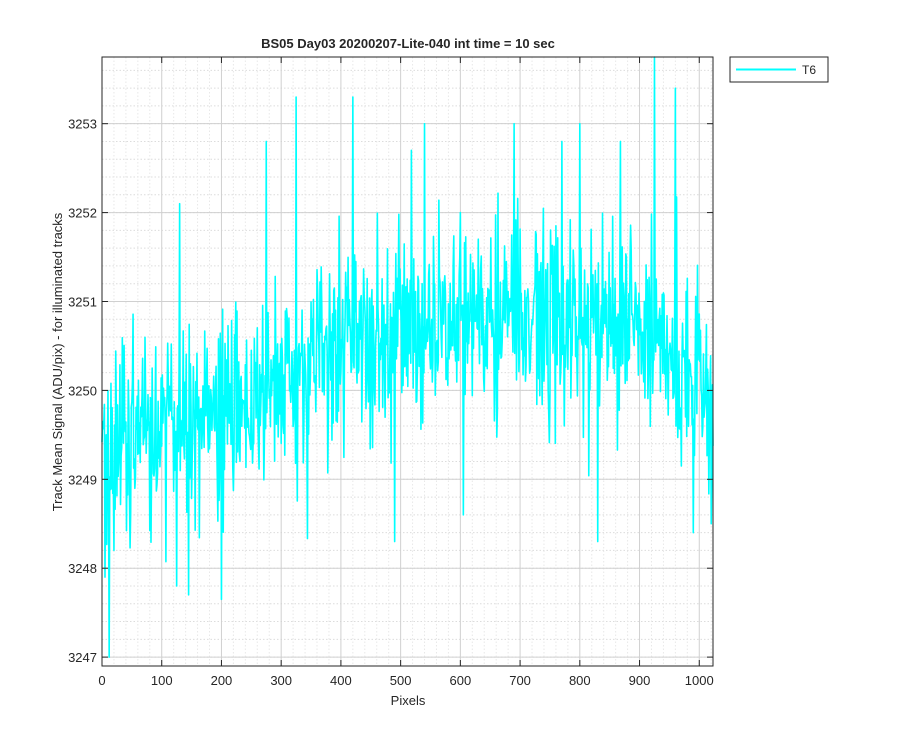 The width and height of the screenshot is (900, 750). I want to click on x-tick-label: 400, so click(341, 680).